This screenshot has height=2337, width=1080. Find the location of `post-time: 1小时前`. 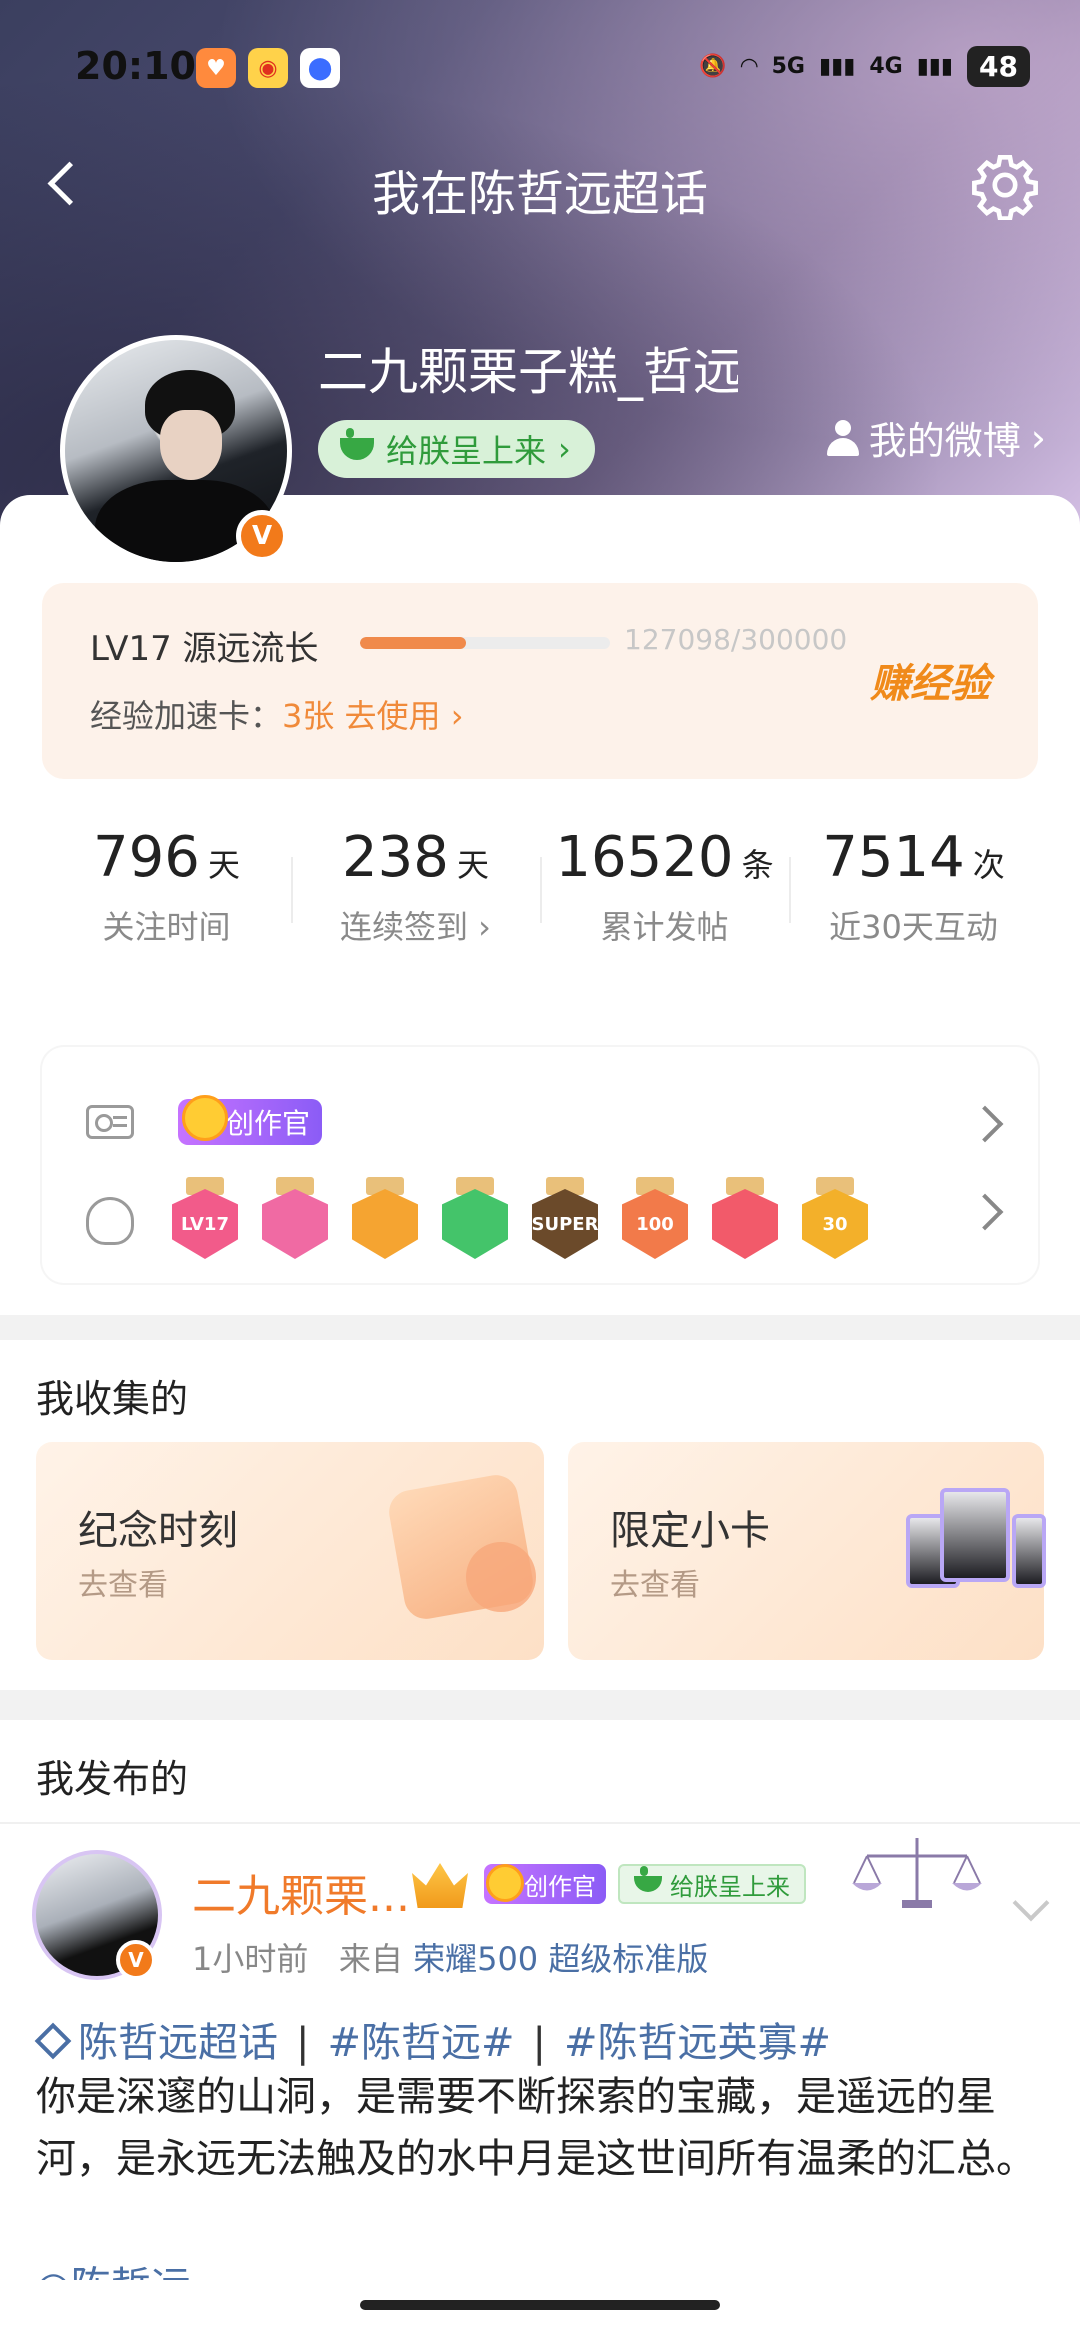

post-time: 1小时前 is located at coordinates (250, 1959).